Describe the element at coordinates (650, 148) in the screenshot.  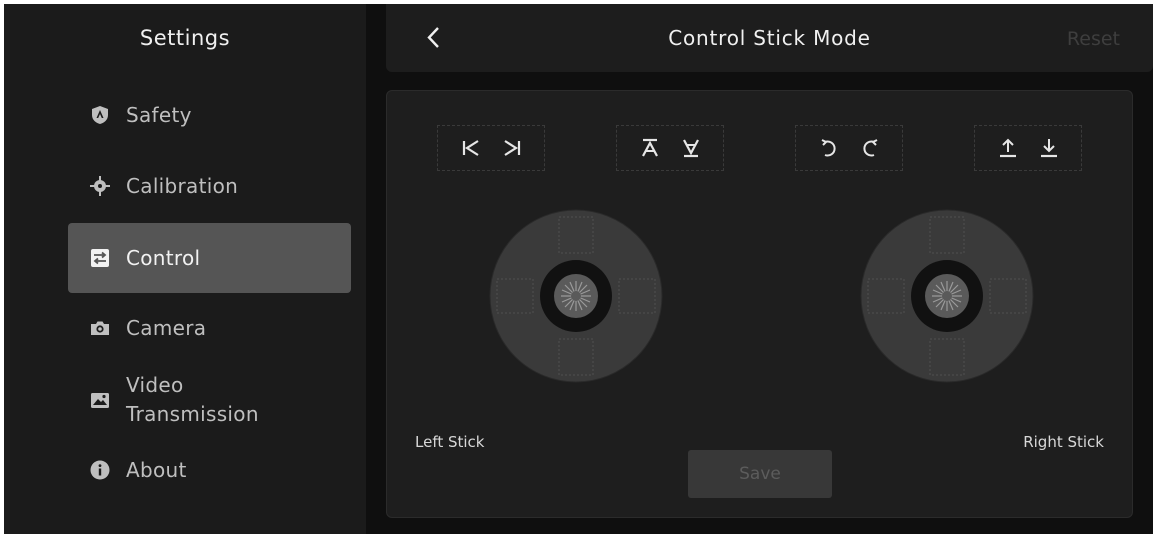
I see `pitch-forward-icon` at that location.